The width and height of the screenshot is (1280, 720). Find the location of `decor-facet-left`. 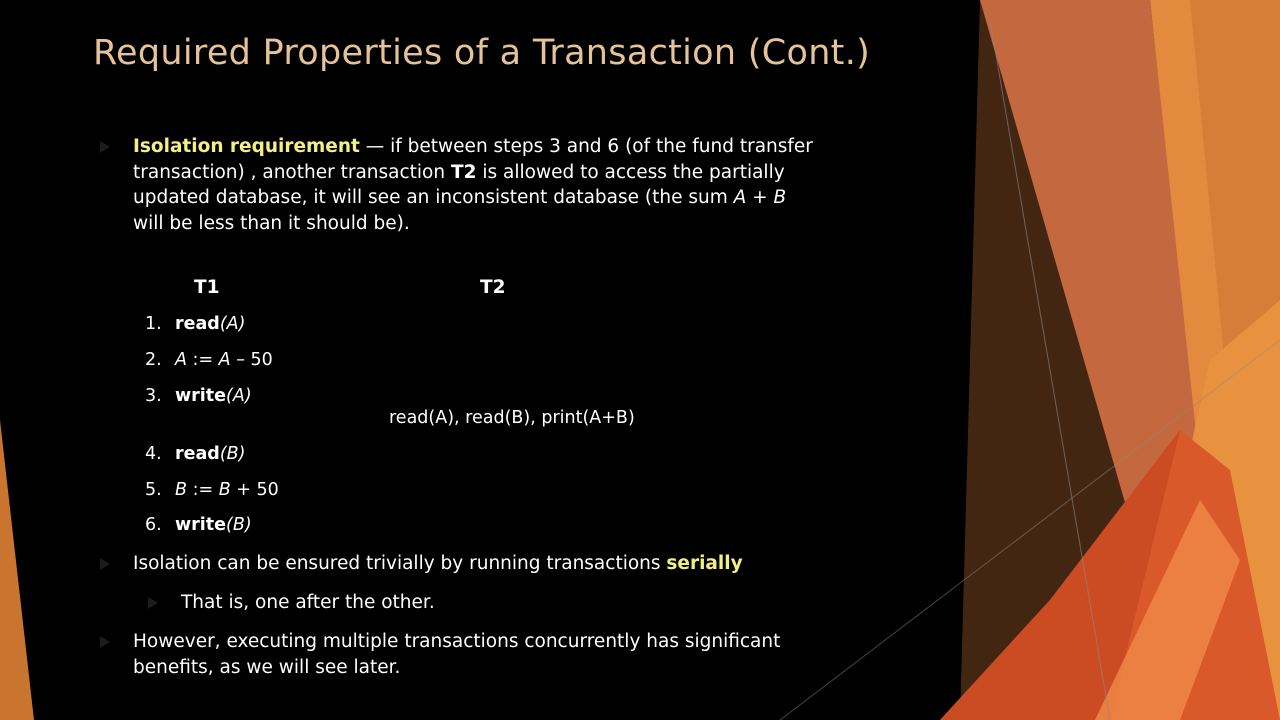

decor-facet-left is located at coordinates (17, 570).